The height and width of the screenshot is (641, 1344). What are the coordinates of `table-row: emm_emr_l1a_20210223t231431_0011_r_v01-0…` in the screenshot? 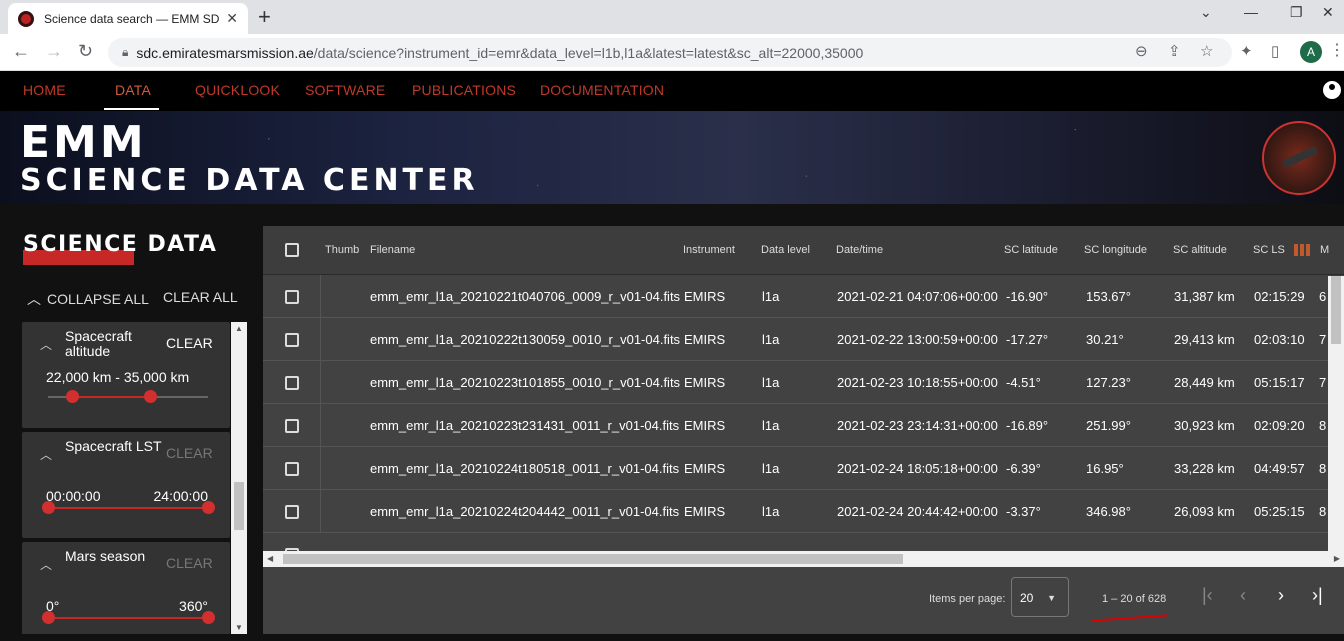 It's located at (803, 425).